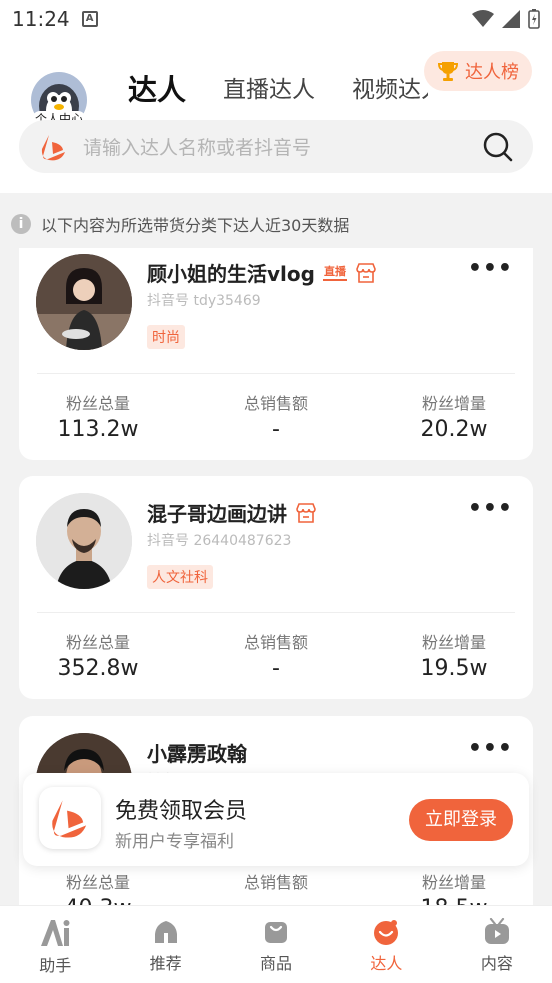 The image size is (552, 983). Describe the element at coordinates (174, 842) in the screenshot. I see `popup-subtitle: 新用户专享福利` at that location.